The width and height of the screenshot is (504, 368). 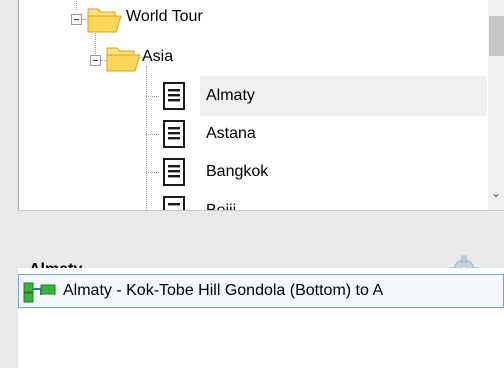 What do you see at coordinates (76, 19) in the screenshot?
I see `expander-world-tour` at bounding box center [76, 19].